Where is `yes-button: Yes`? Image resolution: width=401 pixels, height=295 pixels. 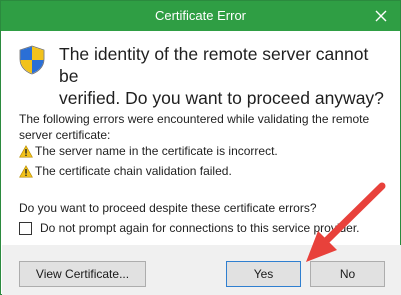
yes-button: Yes is located at coordinates (263, 274).